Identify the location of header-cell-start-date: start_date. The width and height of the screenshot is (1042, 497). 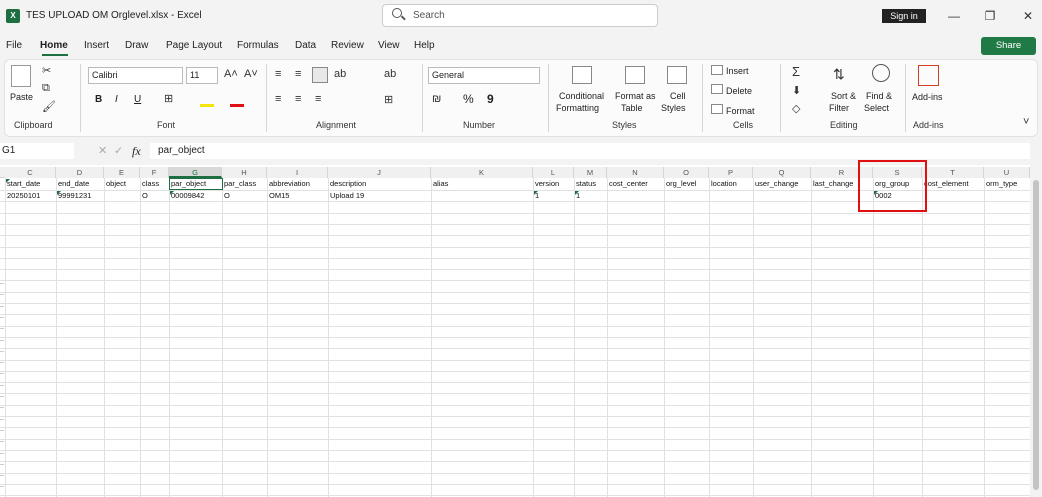
(30, 183).